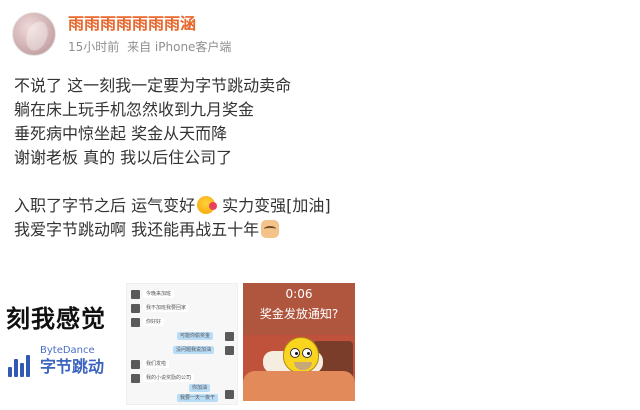 This screenshot has height=410, width=640. What do you see at coordinates (67, 350) in the screenshot?
I see `logo-en: ByteDance` at bounding box center [67, 350].